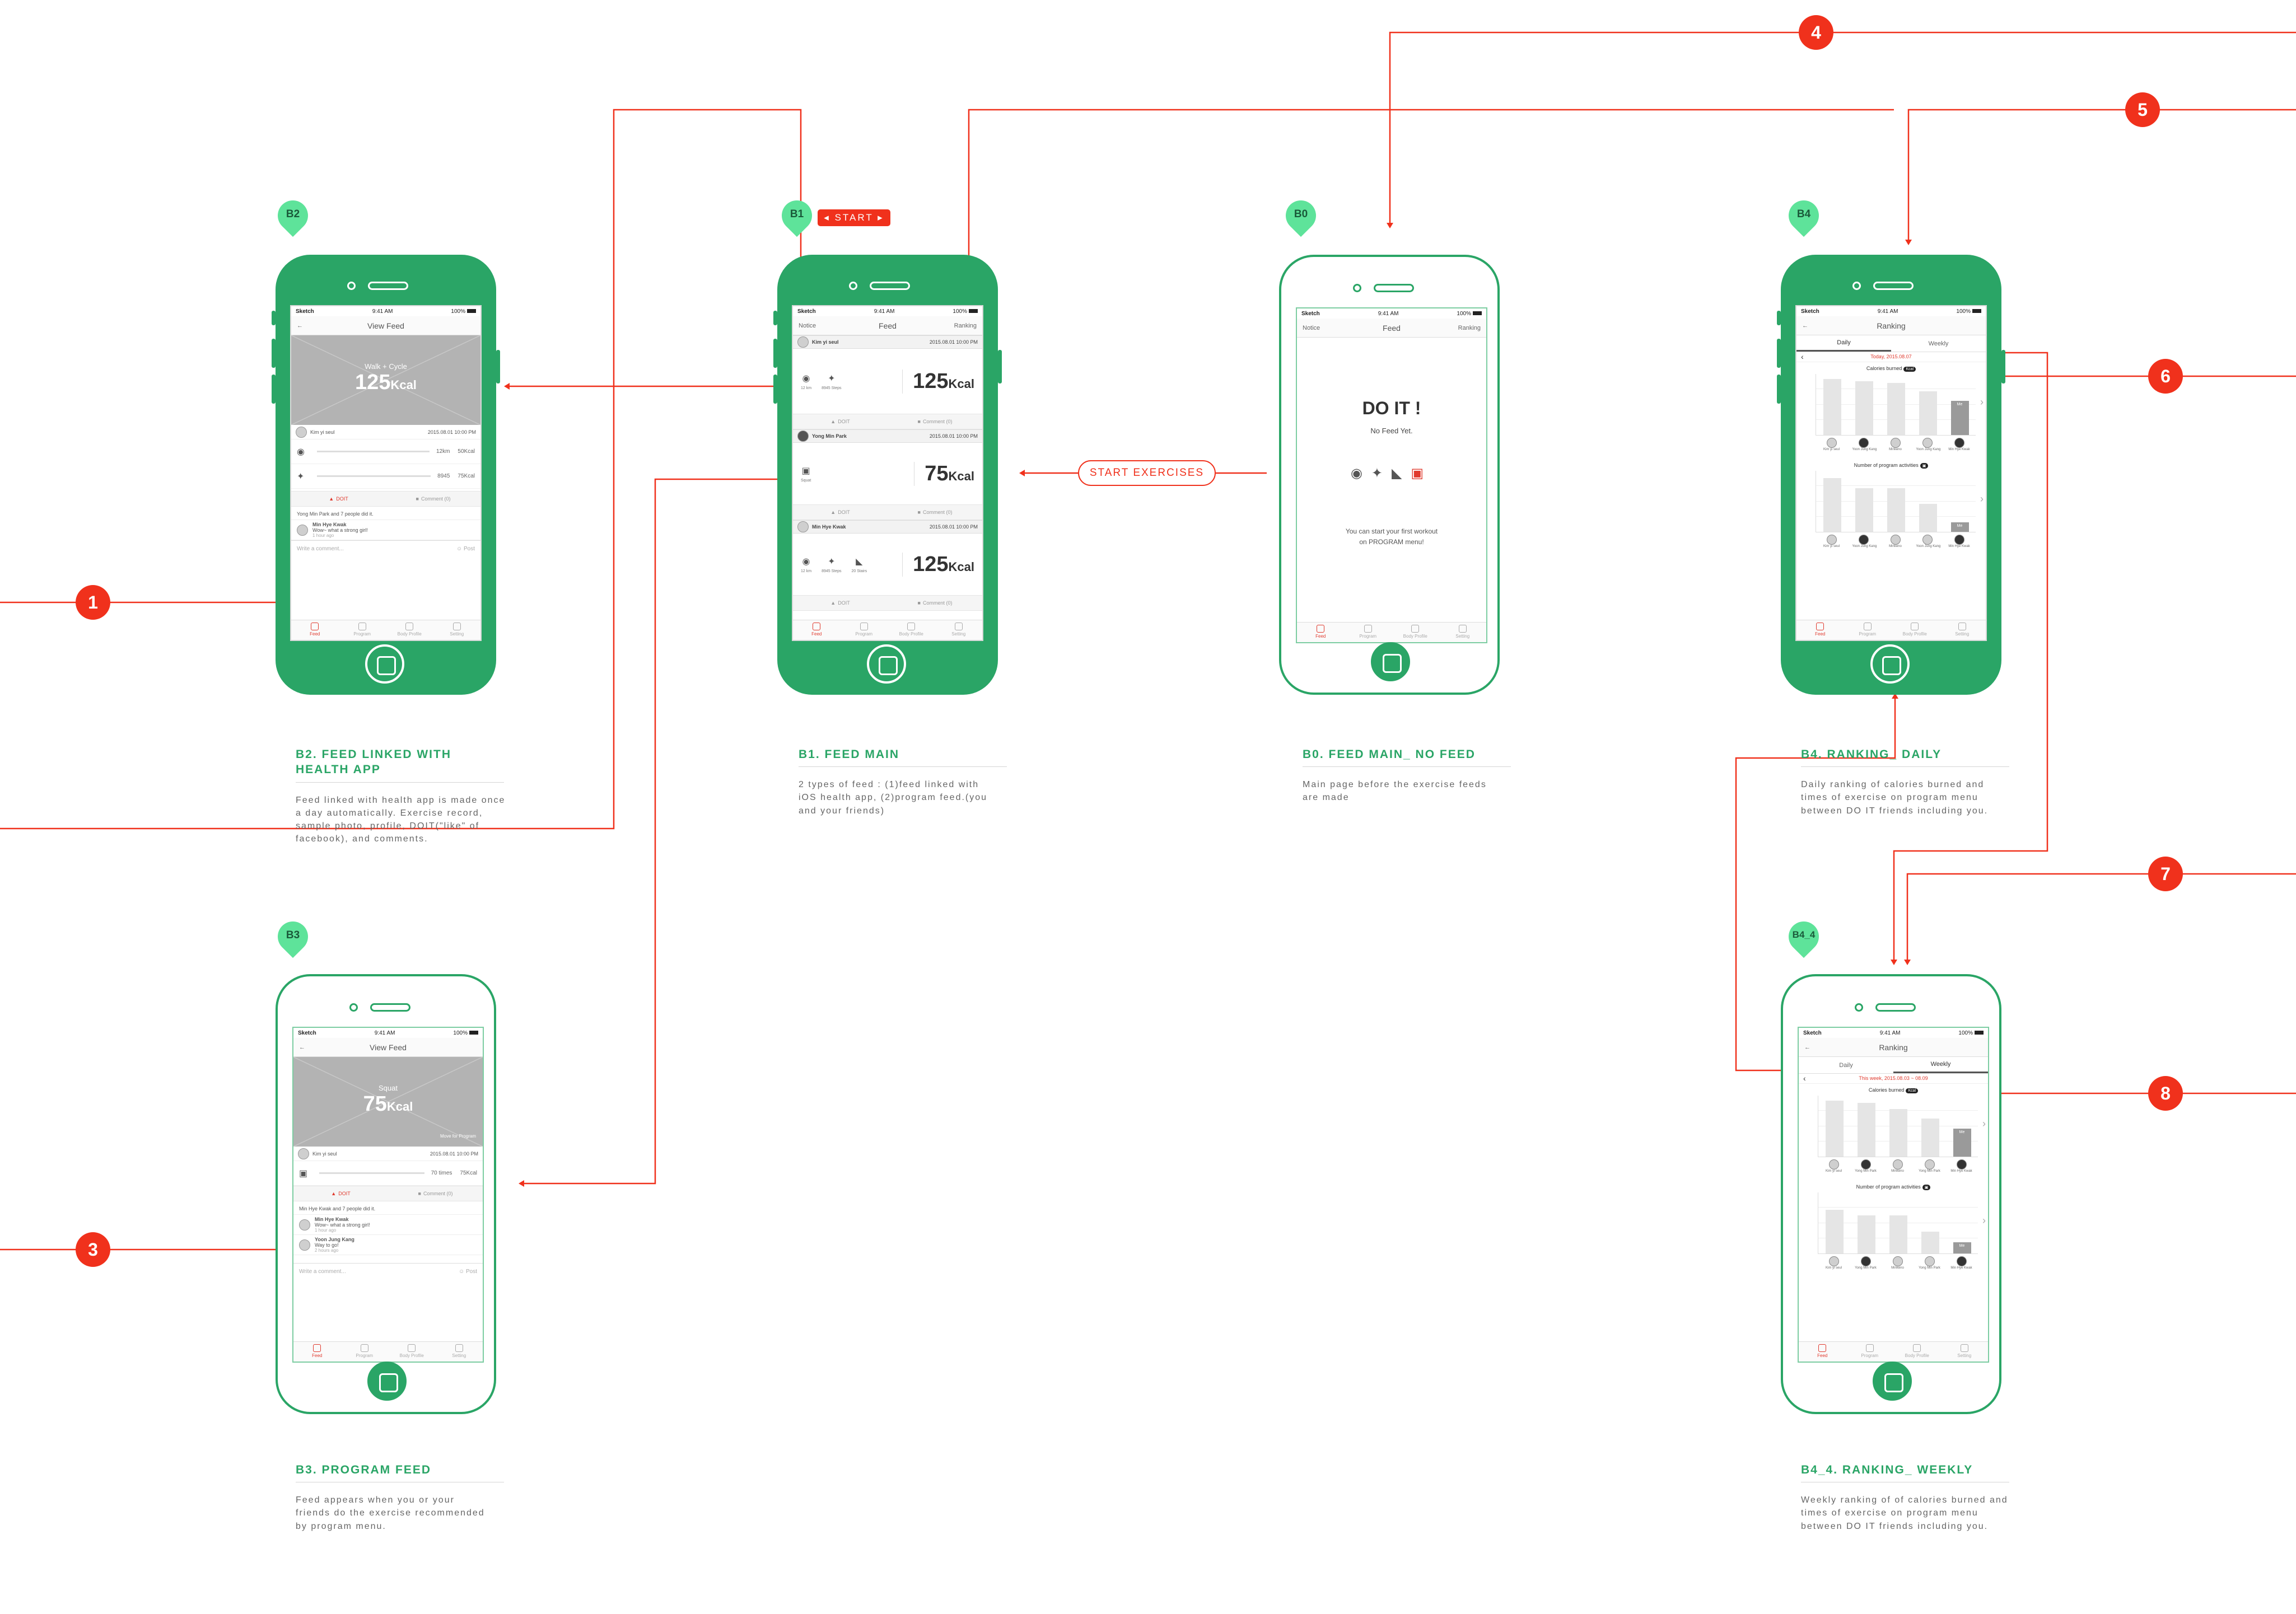  I want to click on liked-by: Min Hye Kwak and 7 people did it., so click(388, 1208).